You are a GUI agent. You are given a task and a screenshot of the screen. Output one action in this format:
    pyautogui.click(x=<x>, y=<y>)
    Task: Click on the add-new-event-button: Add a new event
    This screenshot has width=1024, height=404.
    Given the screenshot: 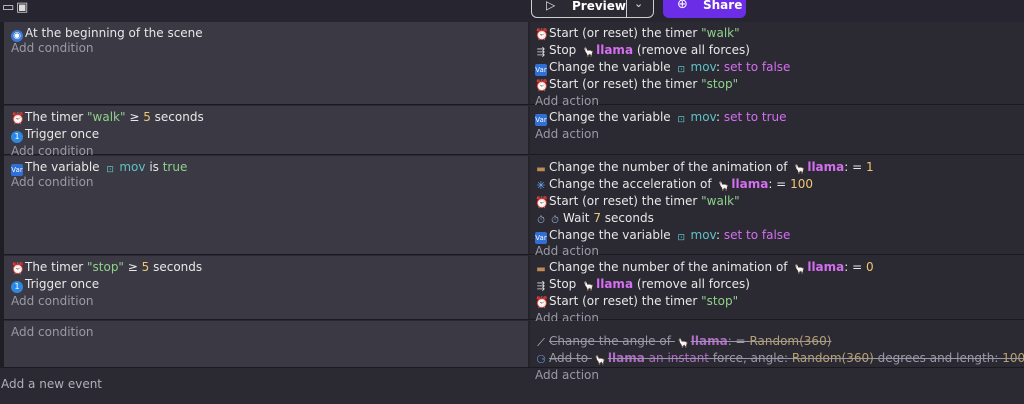 What is the action you would take?
    pyautogui.click(x=51, y=384)
    